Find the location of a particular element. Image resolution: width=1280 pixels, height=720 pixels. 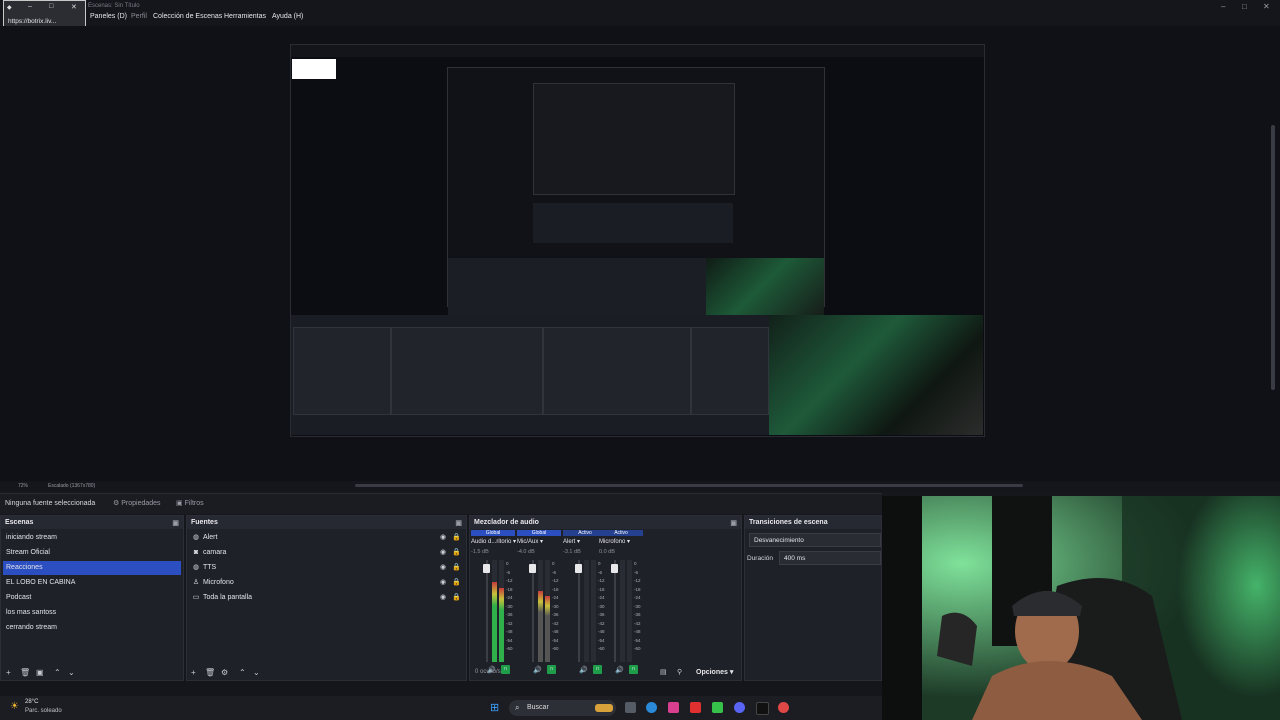

youtube-icon is located at coordinates (695, 707).